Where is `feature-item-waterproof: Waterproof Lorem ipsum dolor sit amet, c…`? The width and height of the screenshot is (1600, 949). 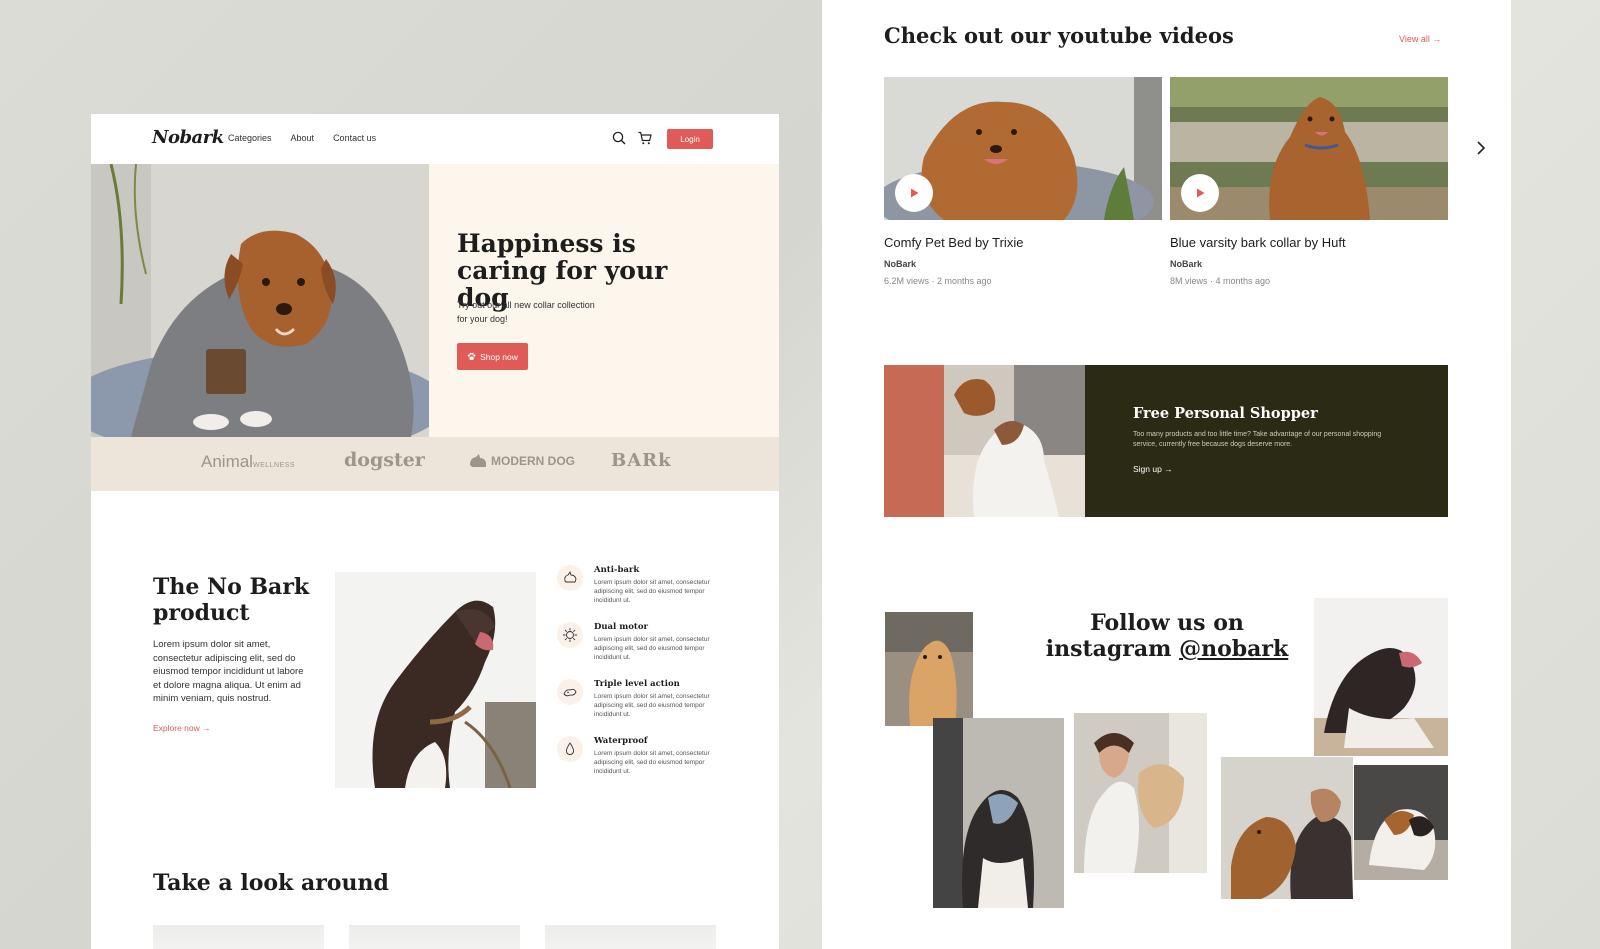
feature-item-waterproof: Waterproof Lorem ipsum dolor sit amet, c… is located at coordinates (642, 761).